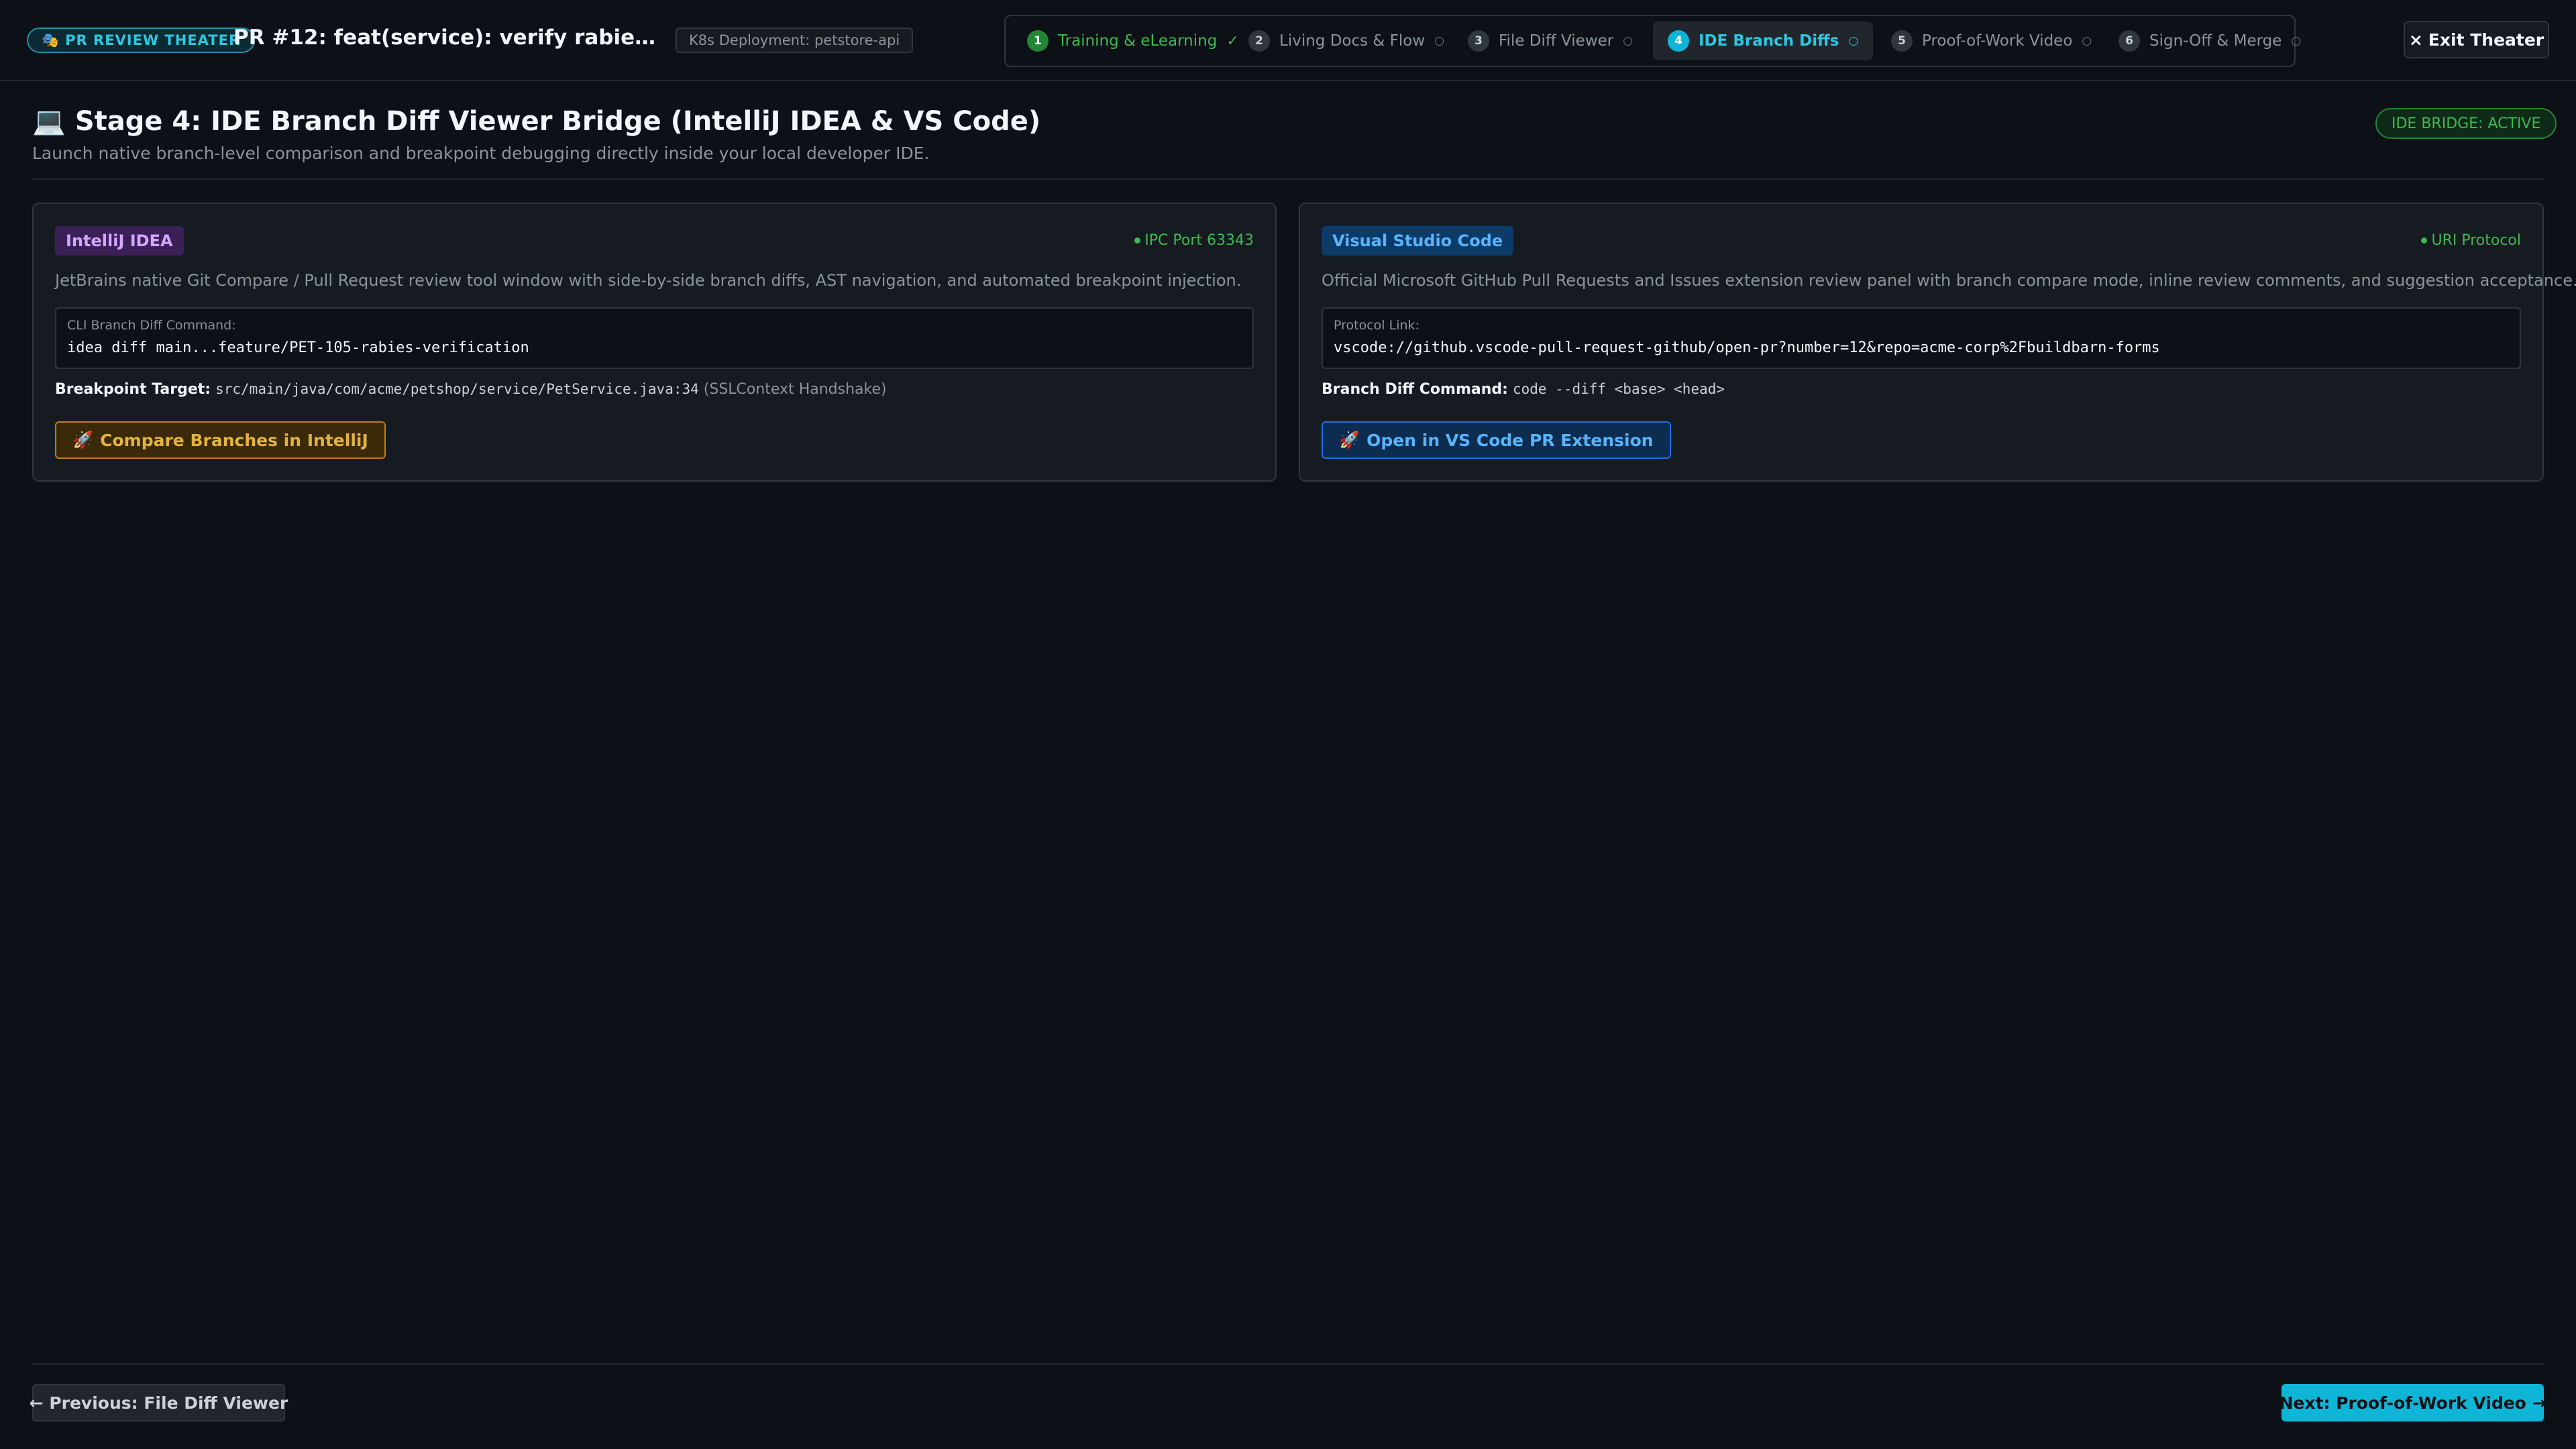 This screenshot has width=2576, height=1449. Describe the element at coordinates (2466, 123) in the screenshot. I see `ide-bridge-status-badge: IDE BRIDGE: ACTIVE` at that location.